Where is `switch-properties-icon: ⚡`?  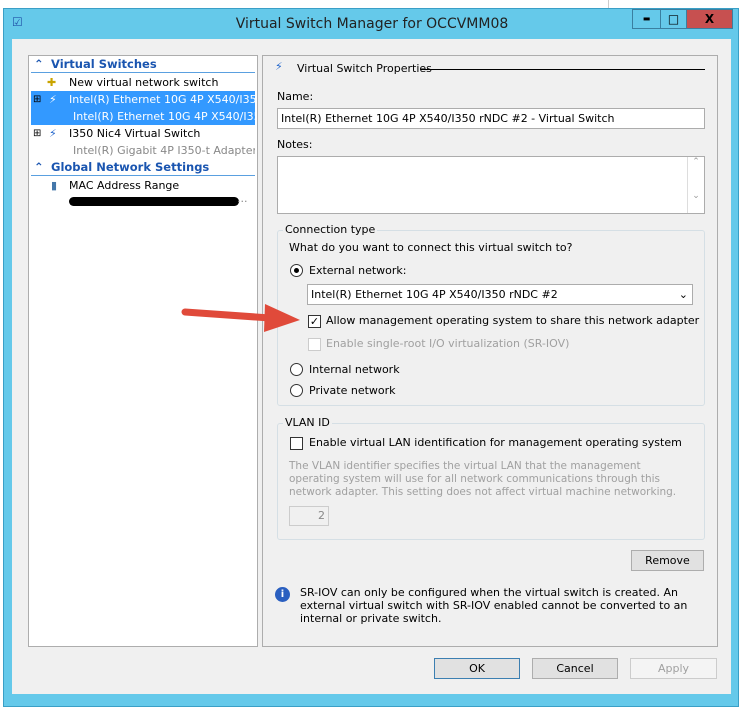
switch-properties-icon: ⚡ is located at coordinates (279, 66).